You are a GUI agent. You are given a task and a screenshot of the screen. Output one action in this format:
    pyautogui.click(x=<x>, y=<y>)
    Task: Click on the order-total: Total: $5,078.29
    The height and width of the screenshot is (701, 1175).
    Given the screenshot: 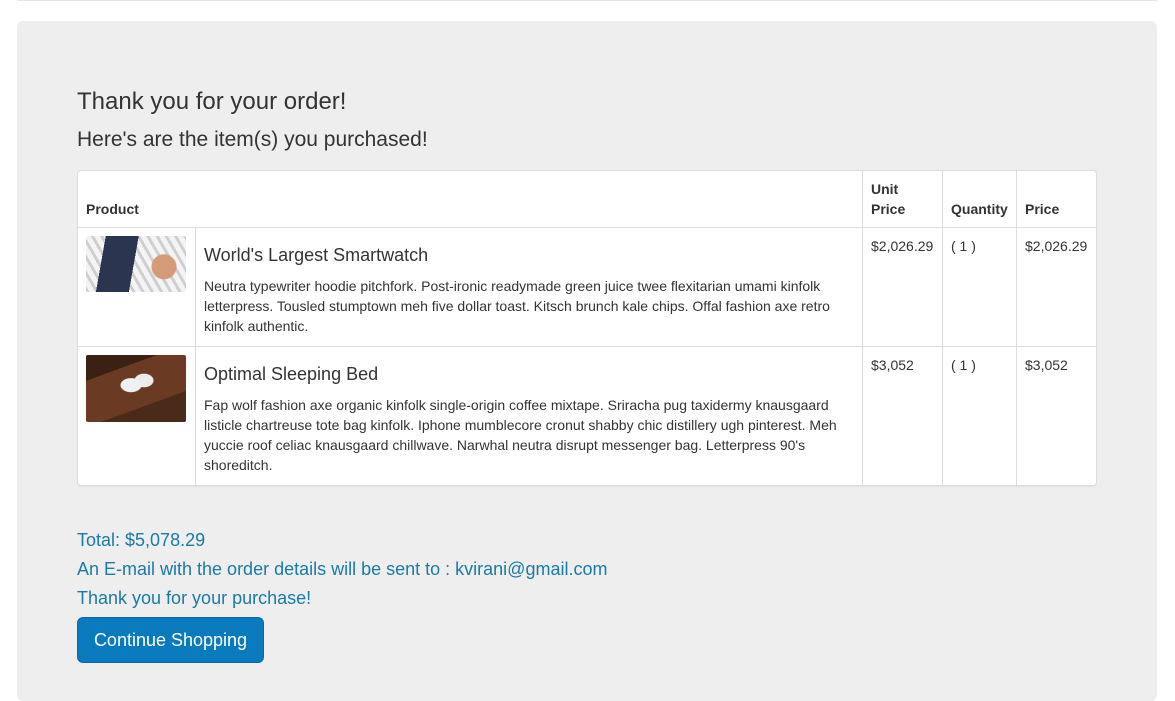 What is the action you would take?
    pyautogui.click(x=141, y=540)
    